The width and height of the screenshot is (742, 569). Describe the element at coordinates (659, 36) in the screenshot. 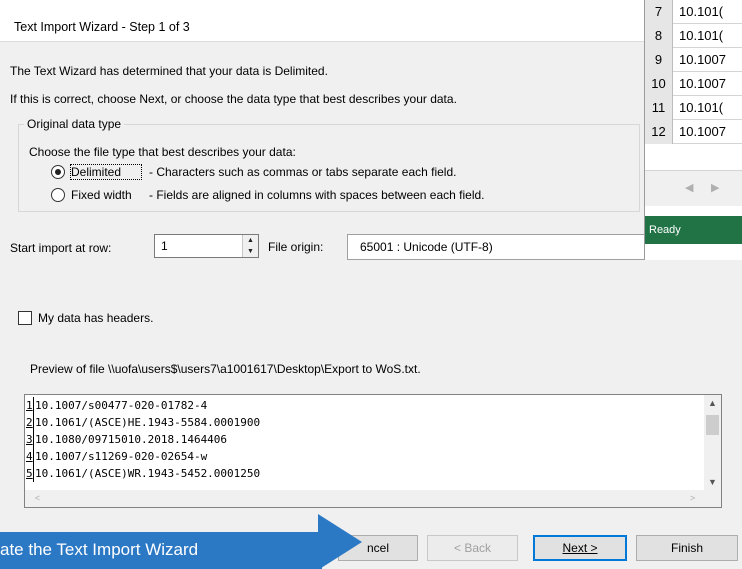

I see `excel-row-header: 8` at that location.